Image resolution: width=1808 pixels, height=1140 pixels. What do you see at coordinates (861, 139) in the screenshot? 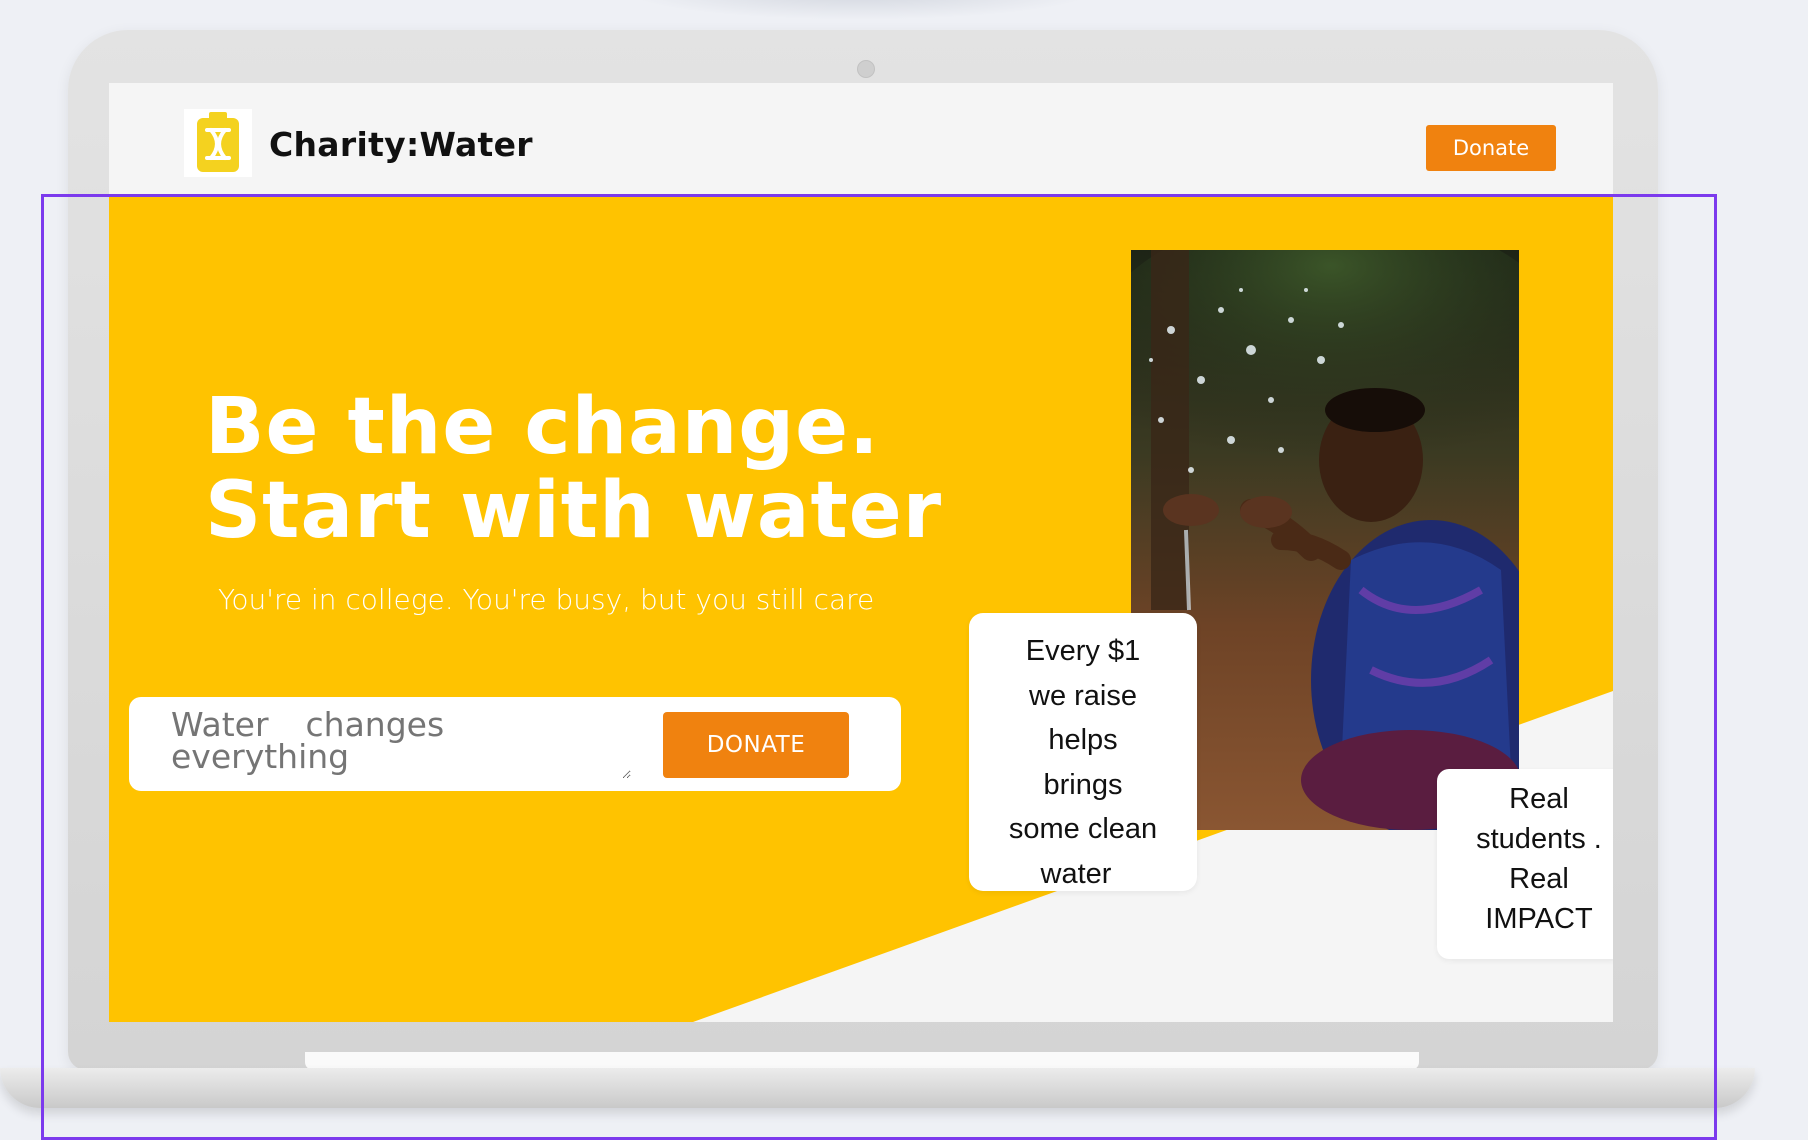
I see `site-header: Charity:Water Donate` at bounding box center [861, 139].